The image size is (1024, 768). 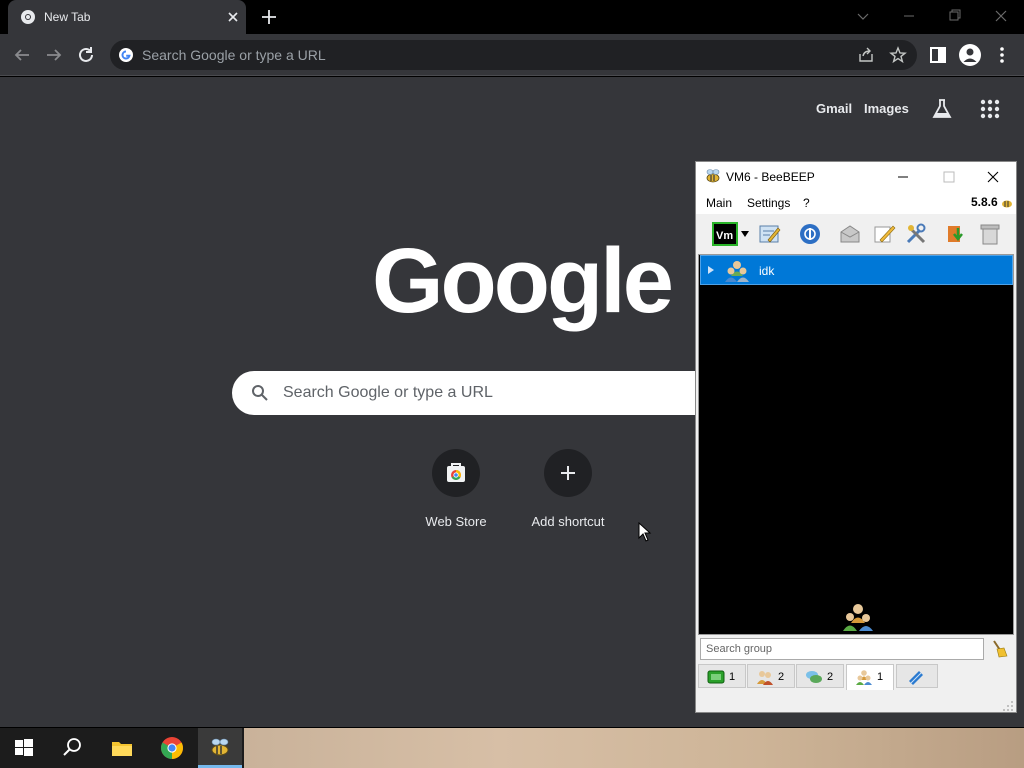 I want to click on new-tab-button, so click(x=269, y=17).